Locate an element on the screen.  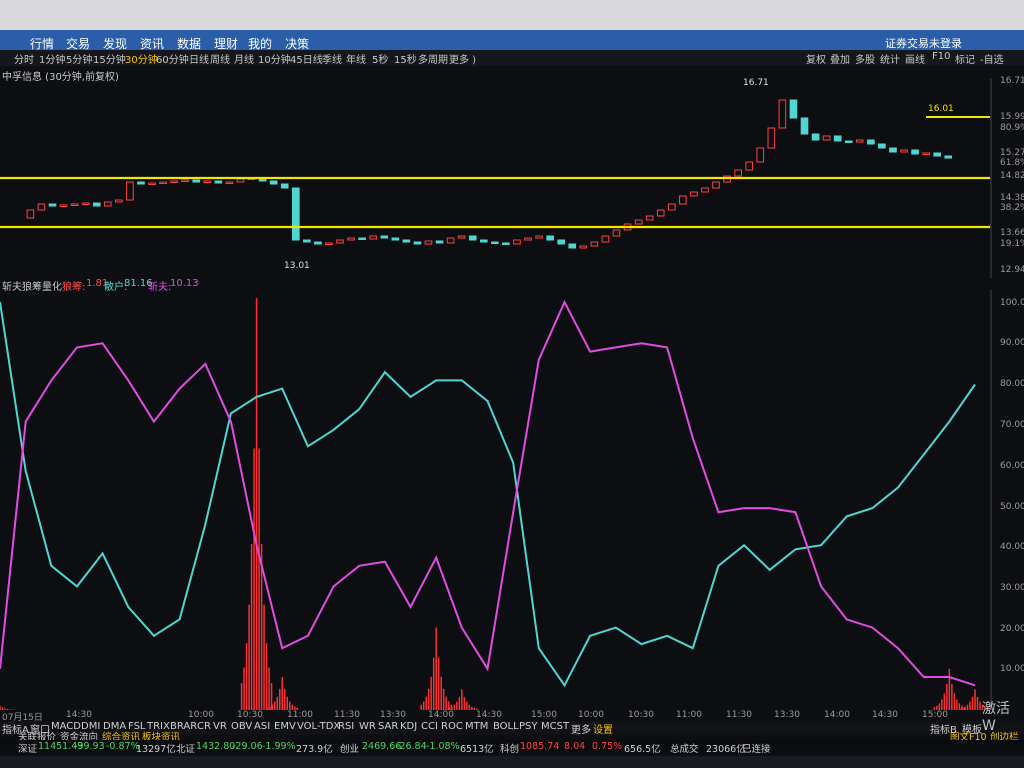
time-axis-label: 11:30 is located at coordinates (739, 715).